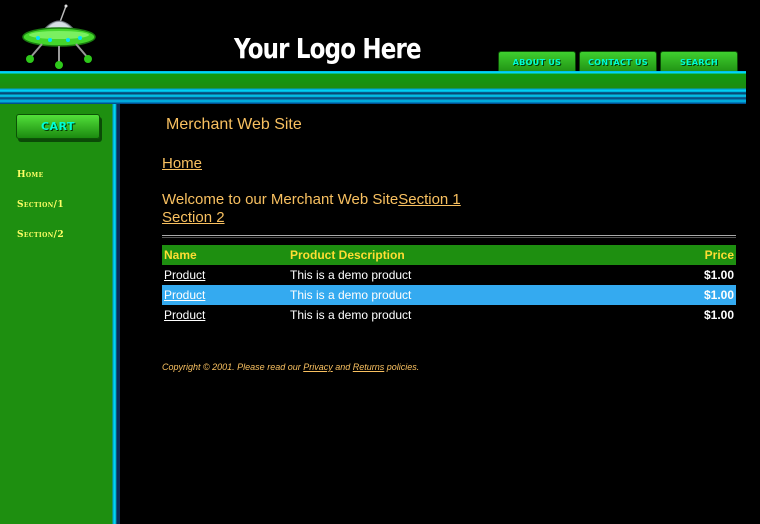 This screenshot has height=524, width=760. I want to click on sidebar-item-section-1: Section/1, so click(40, 205).